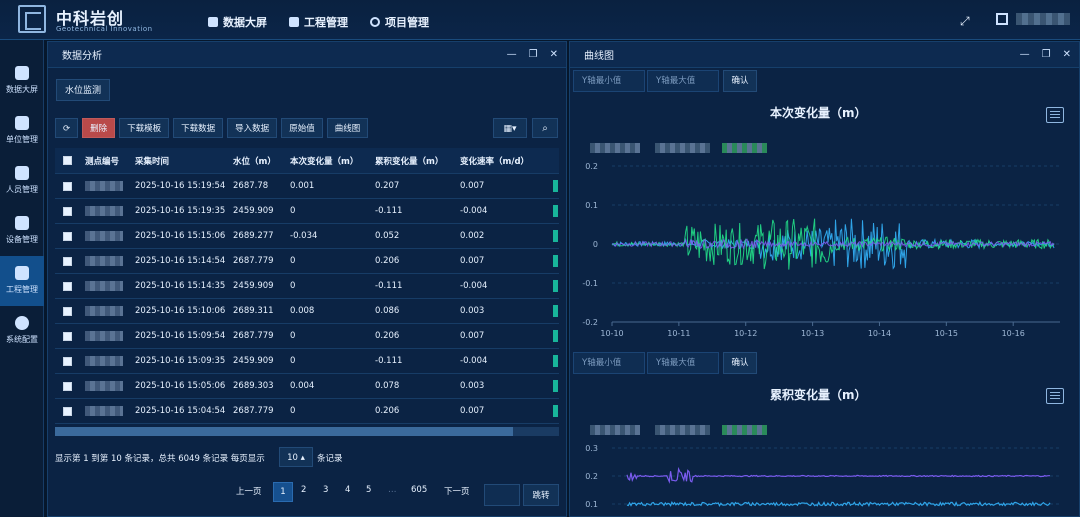  Describe the element at coordinates (294, 22) in the screenshot. I see `chart-icon` at that location.